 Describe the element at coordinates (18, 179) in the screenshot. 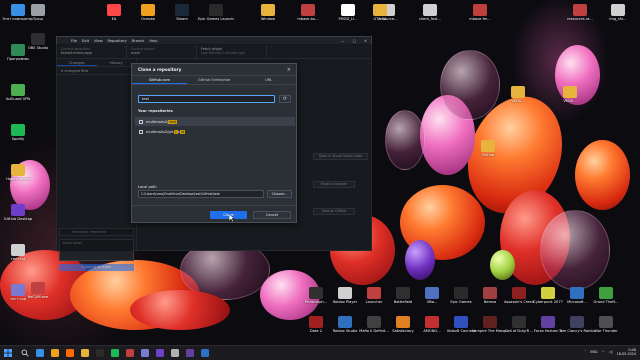

I see `desktop-icon-label: Новая папка` at that location.